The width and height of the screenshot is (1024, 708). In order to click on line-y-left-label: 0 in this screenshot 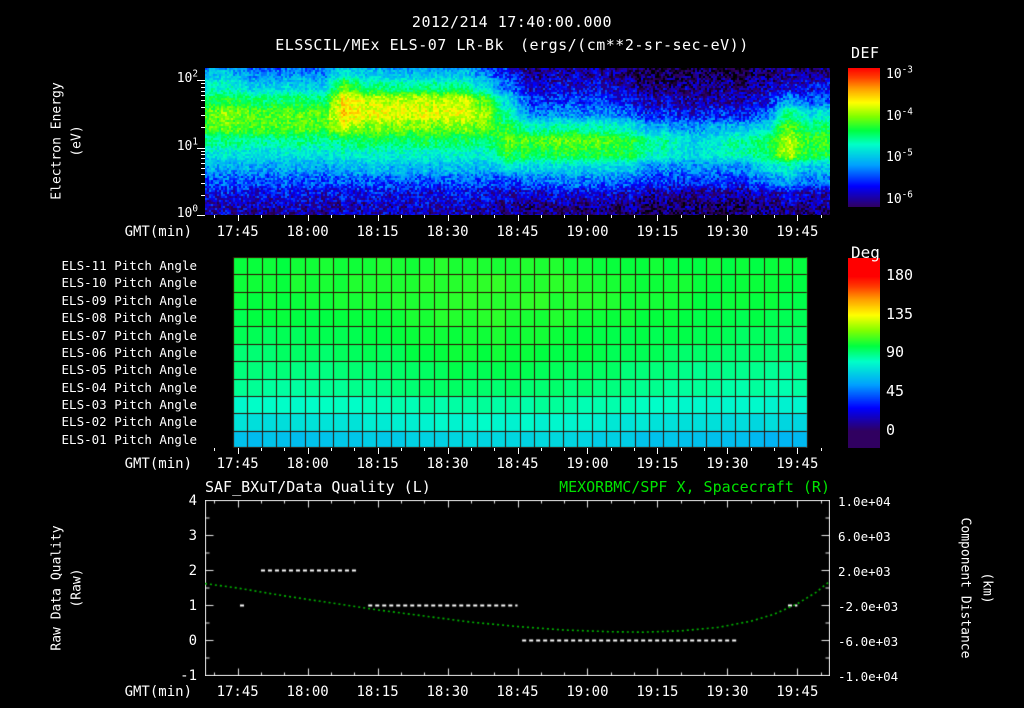, I will do `click(192, 641)`.